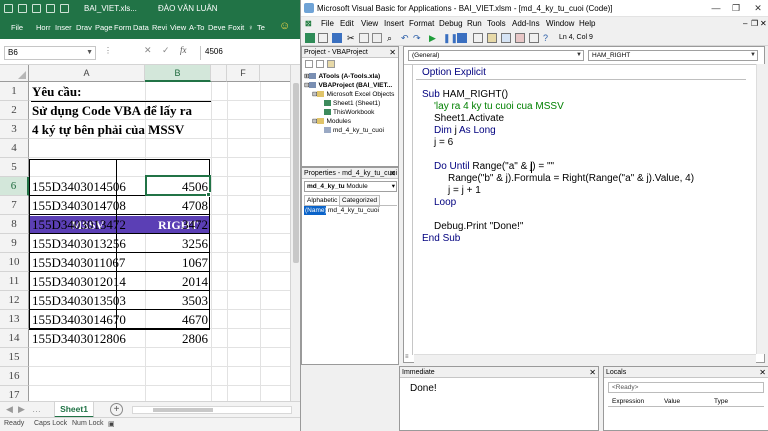 This screenshot has height=431, width=768. Describe the element at coordinates (14, 393) in the screenshot. I see `row-header: 17` at that location.